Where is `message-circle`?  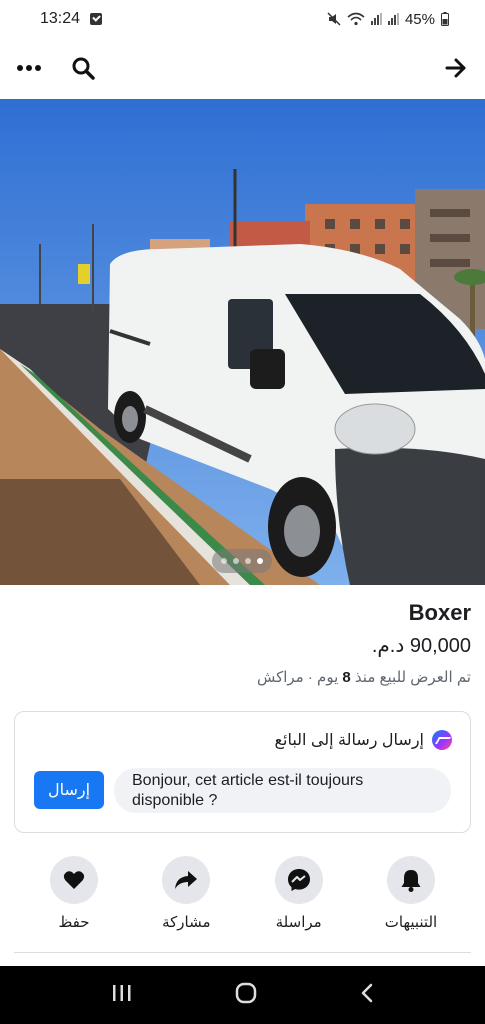 message-circle is located at coordinates (298, 880).